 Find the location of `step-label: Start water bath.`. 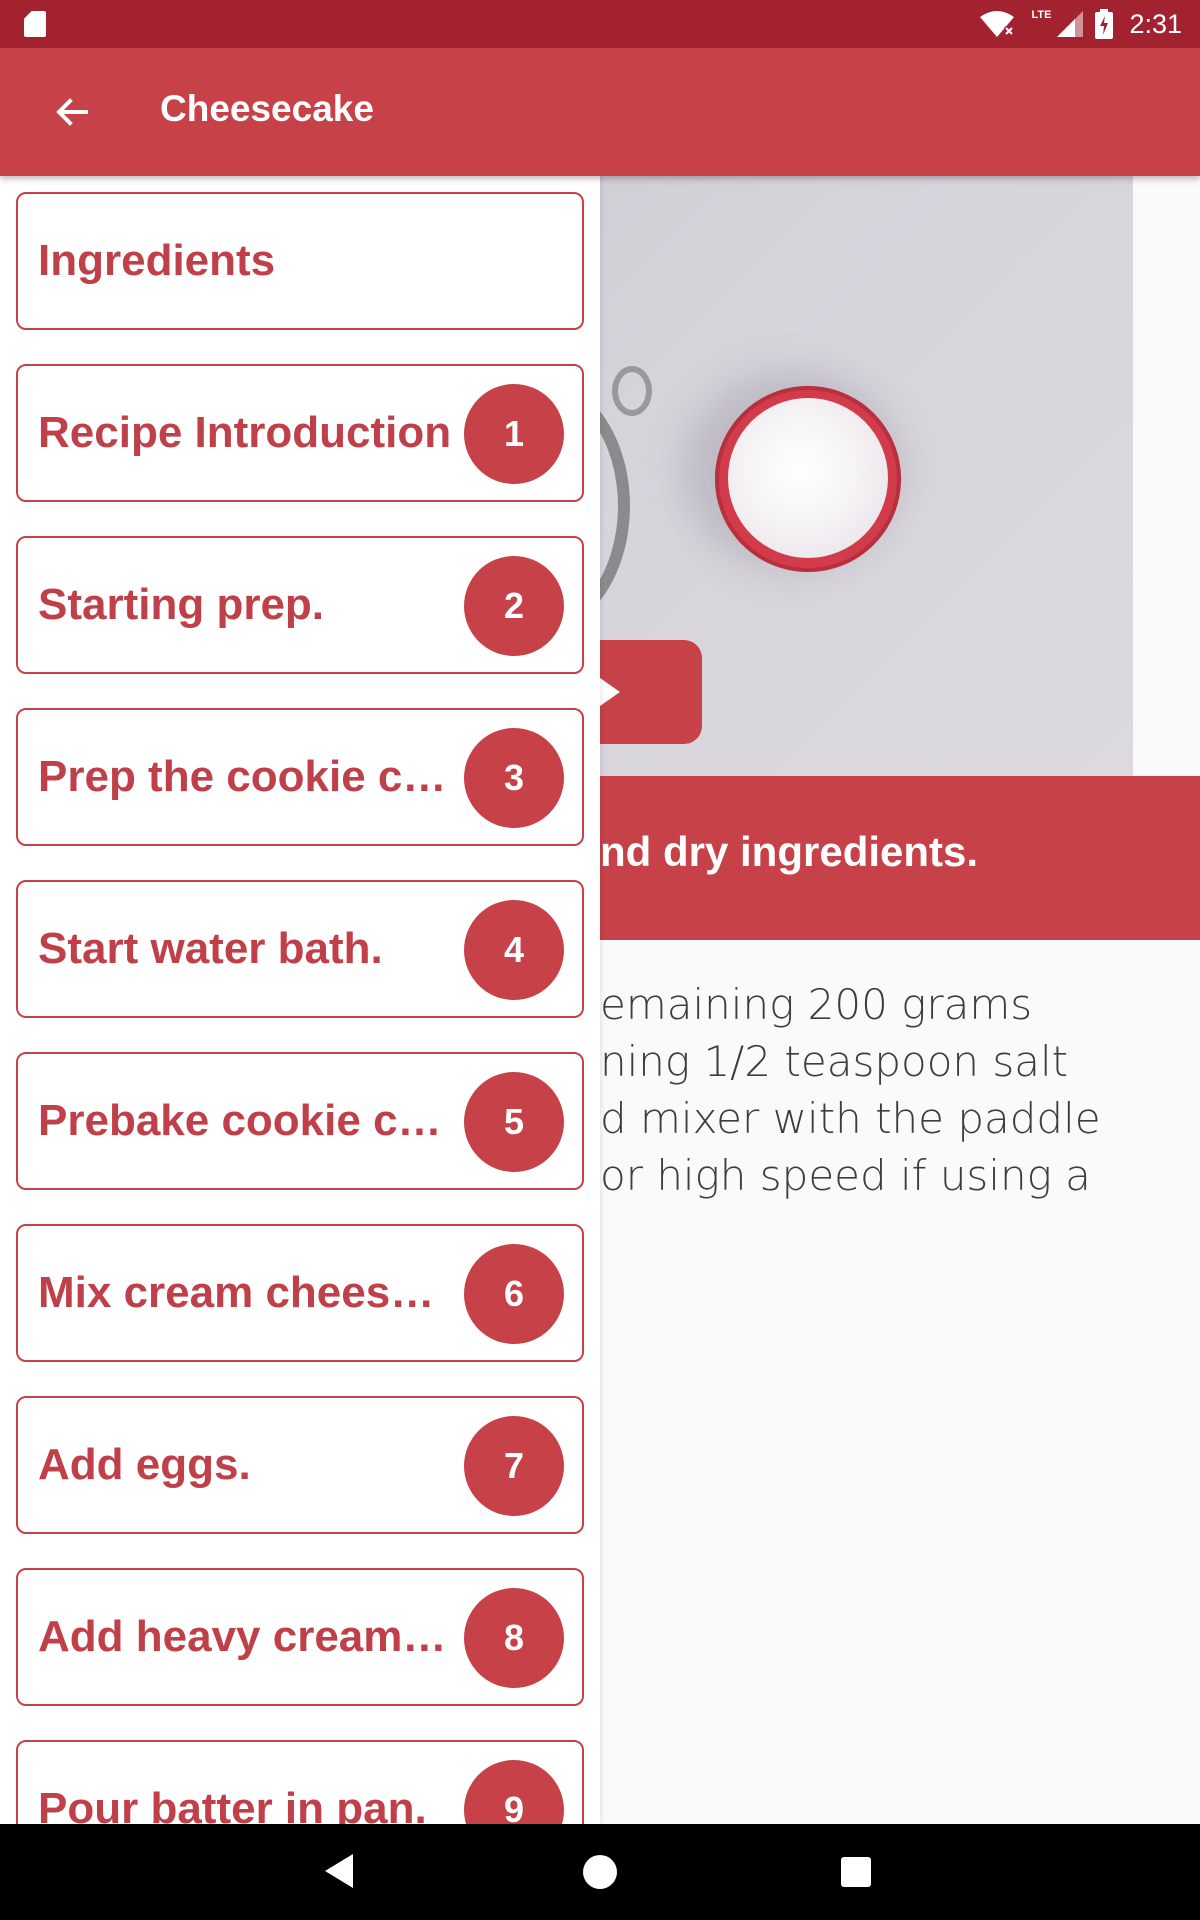

step-label: Start water bath. is located at coordinates (210, 948).